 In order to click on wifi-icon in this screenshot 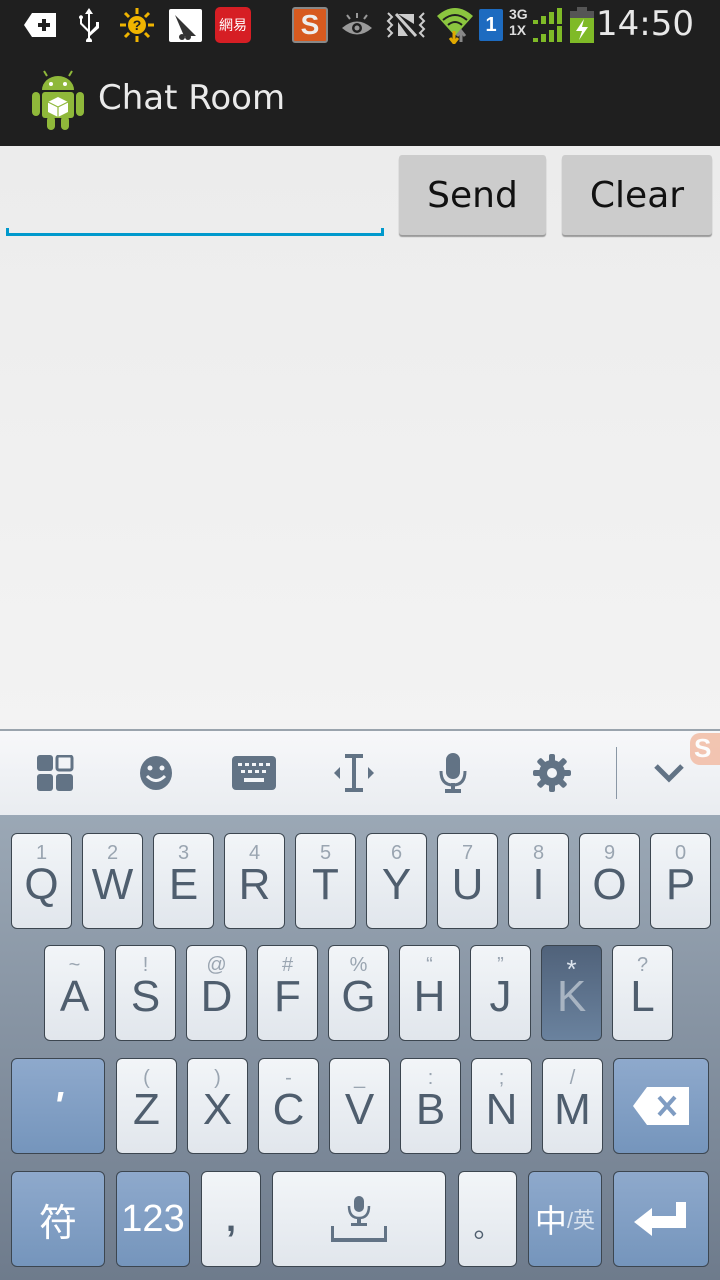, I will do `click(455, 26)`.